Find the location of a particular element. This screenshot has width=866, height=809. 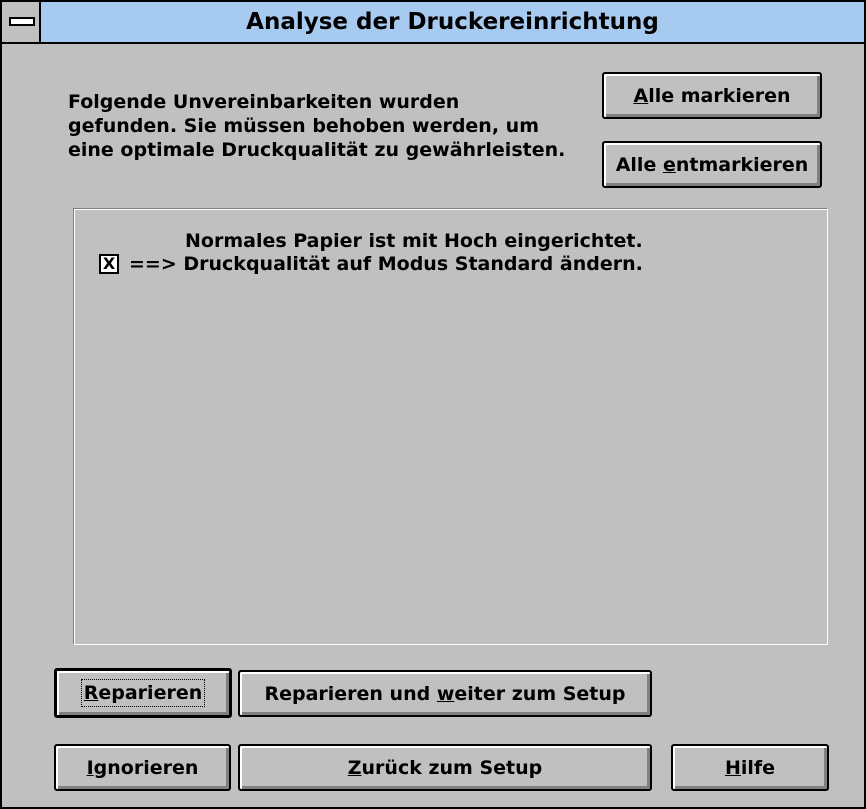

mark-all-label: Alle markieren is located at coordinates (712, 95).